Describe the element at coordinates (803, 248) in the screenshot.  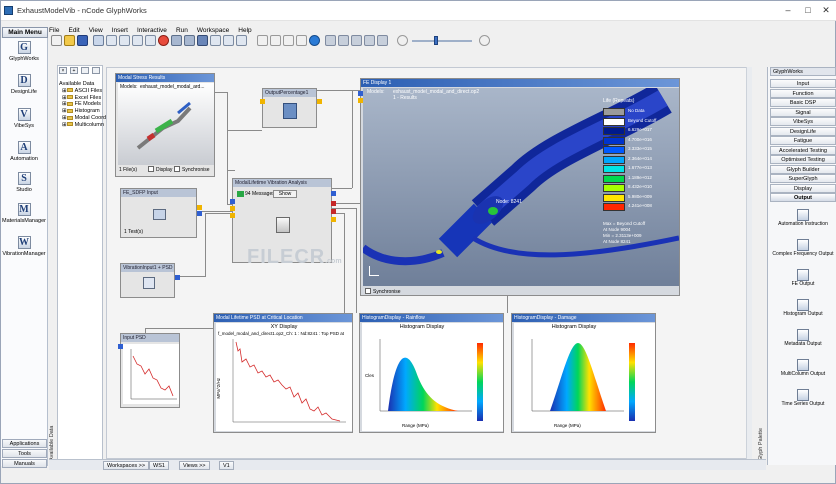
I see `palette-tool-complex-frequency-output: Complex Frequency Output` at that location.